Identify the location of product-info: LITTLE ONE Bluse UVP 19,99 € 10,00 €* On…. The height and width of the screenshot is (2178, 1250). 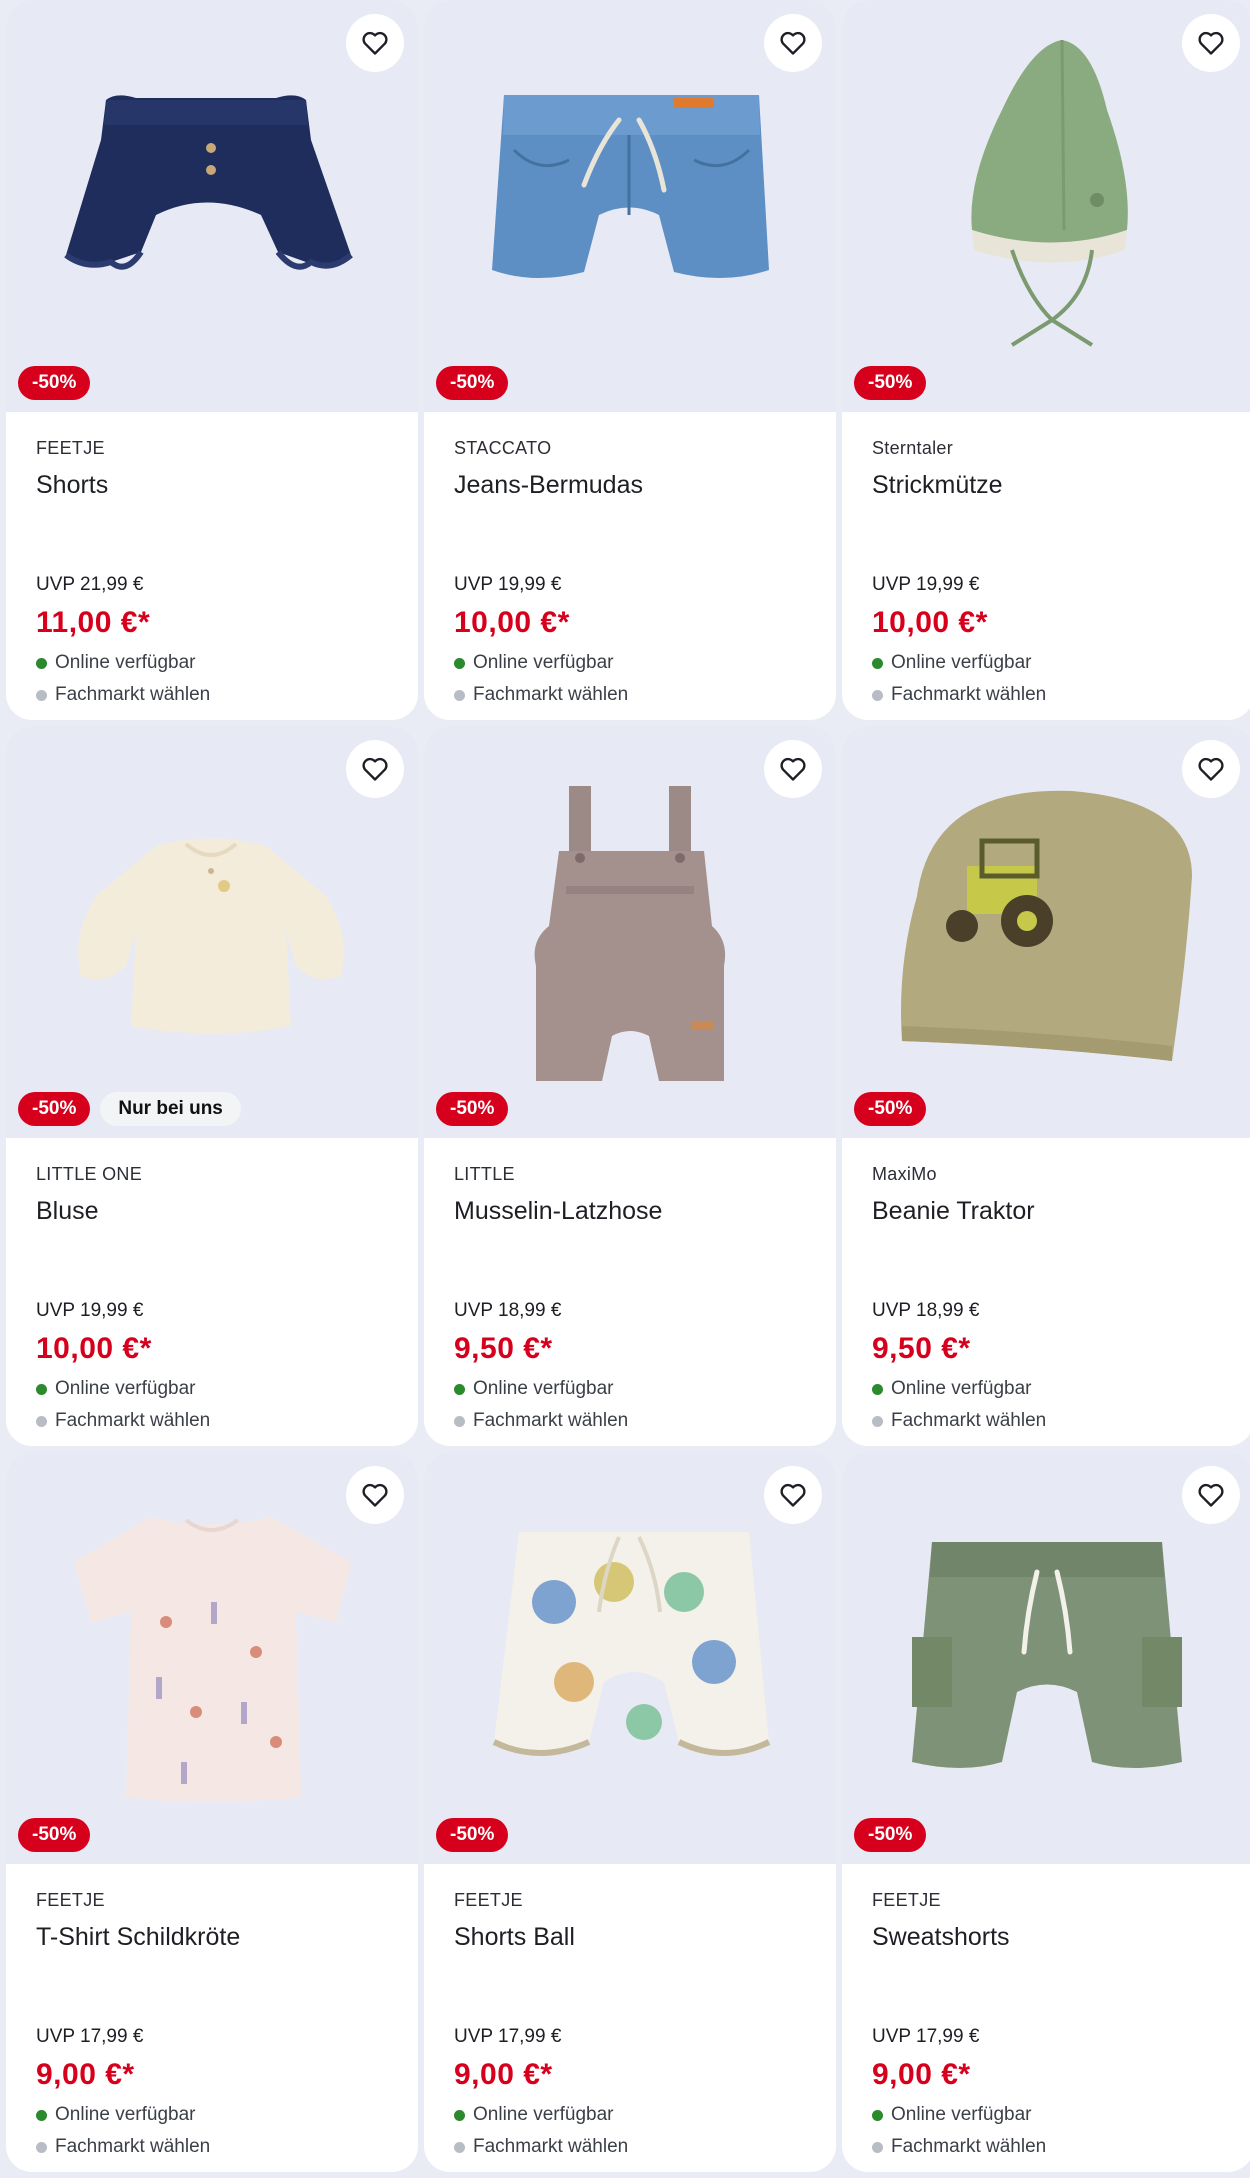
(212, 1292).